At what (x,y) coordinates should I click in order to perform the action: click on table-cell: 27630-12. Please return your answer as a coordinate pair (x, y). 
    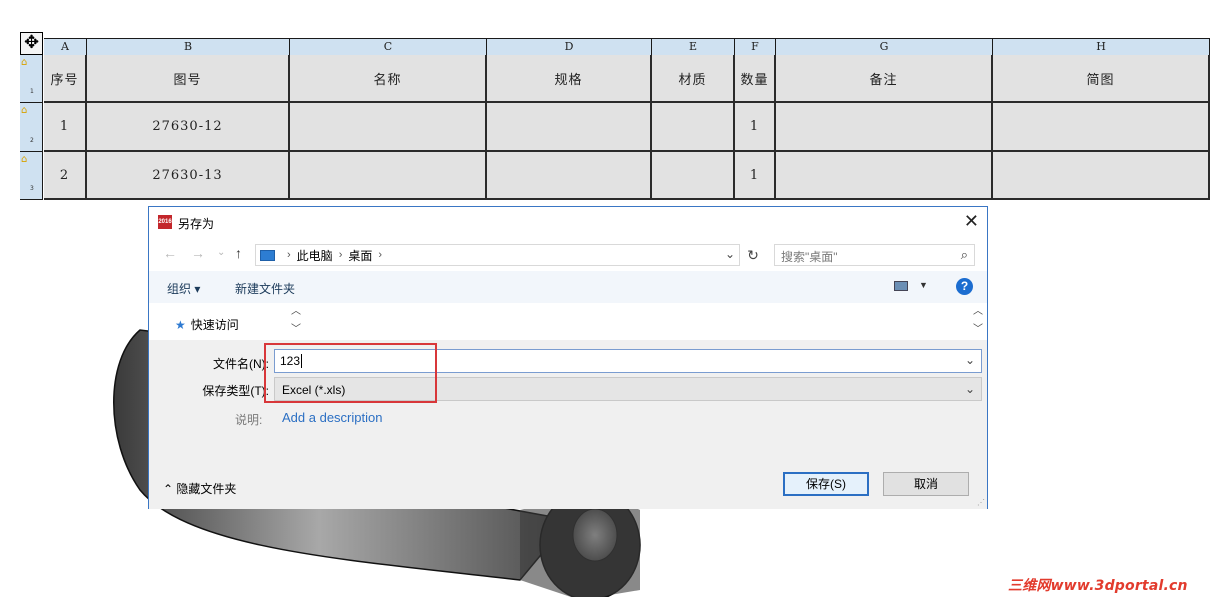
    Looking at the image, I should click on (188, 127).